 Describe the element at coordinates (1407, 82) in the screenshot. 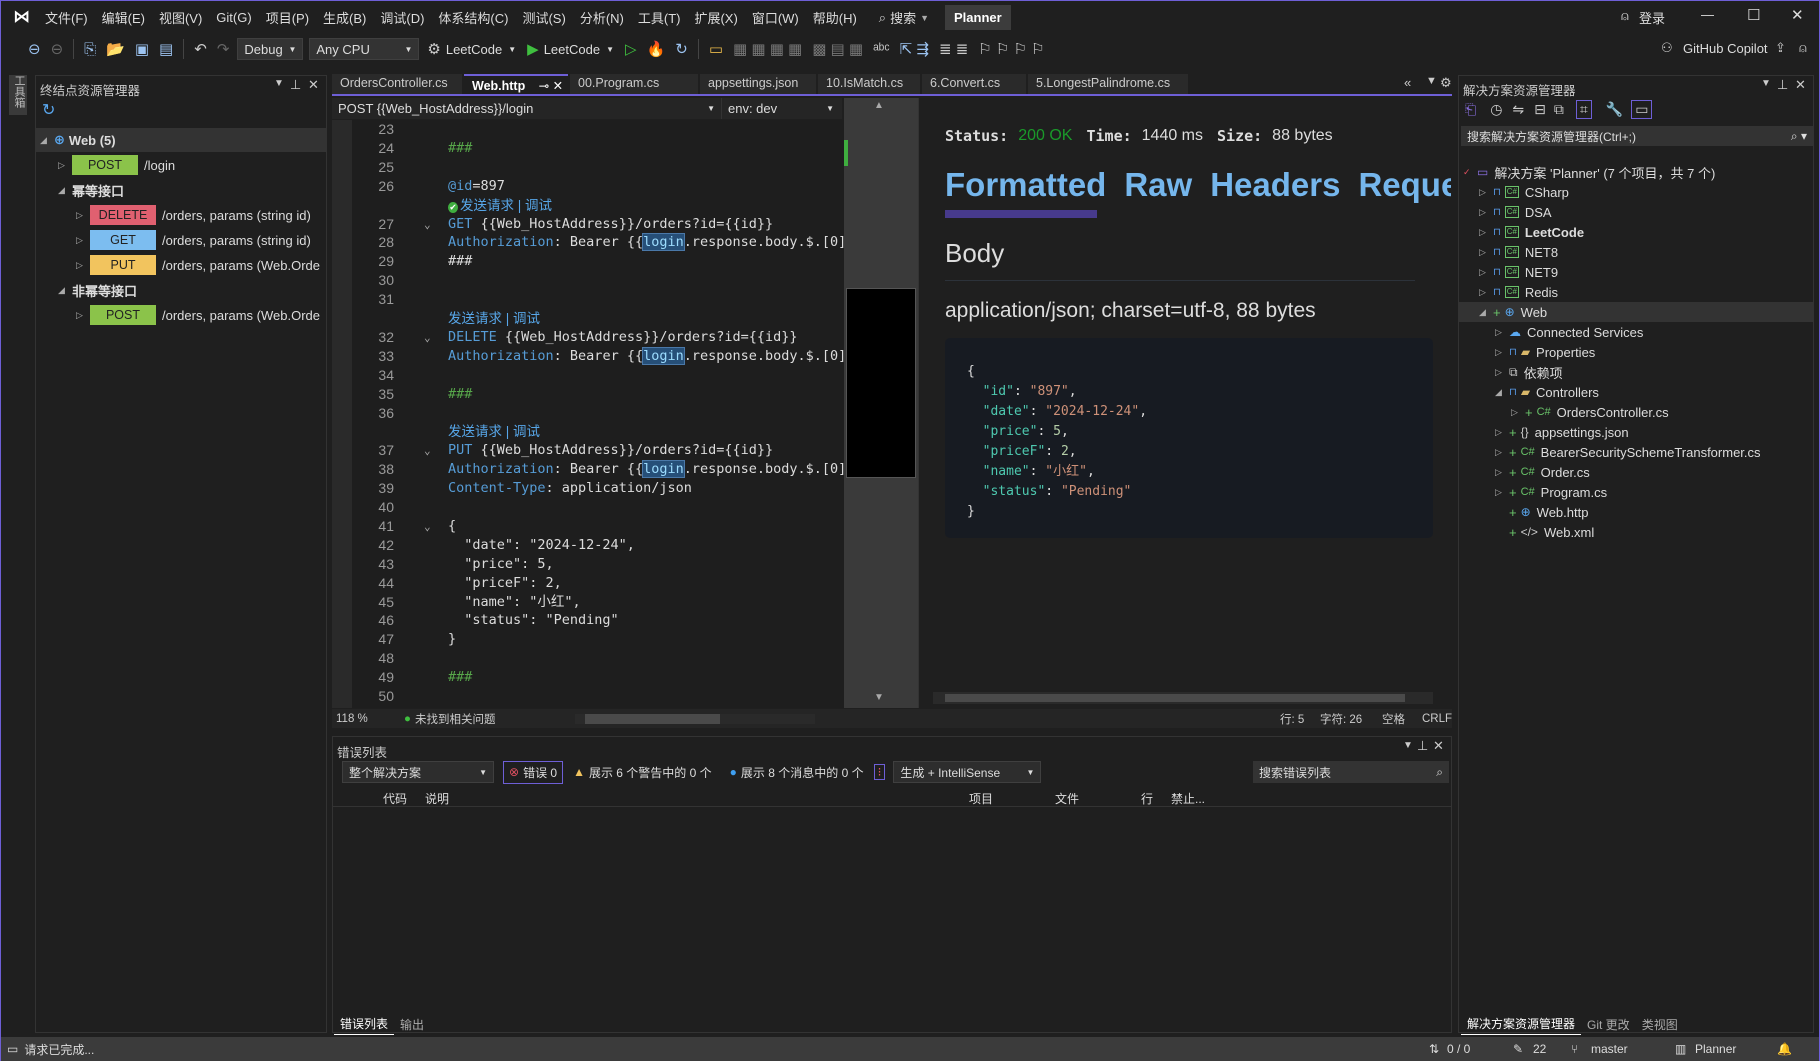

I see `scroll-tabs-icon: «` at that location.